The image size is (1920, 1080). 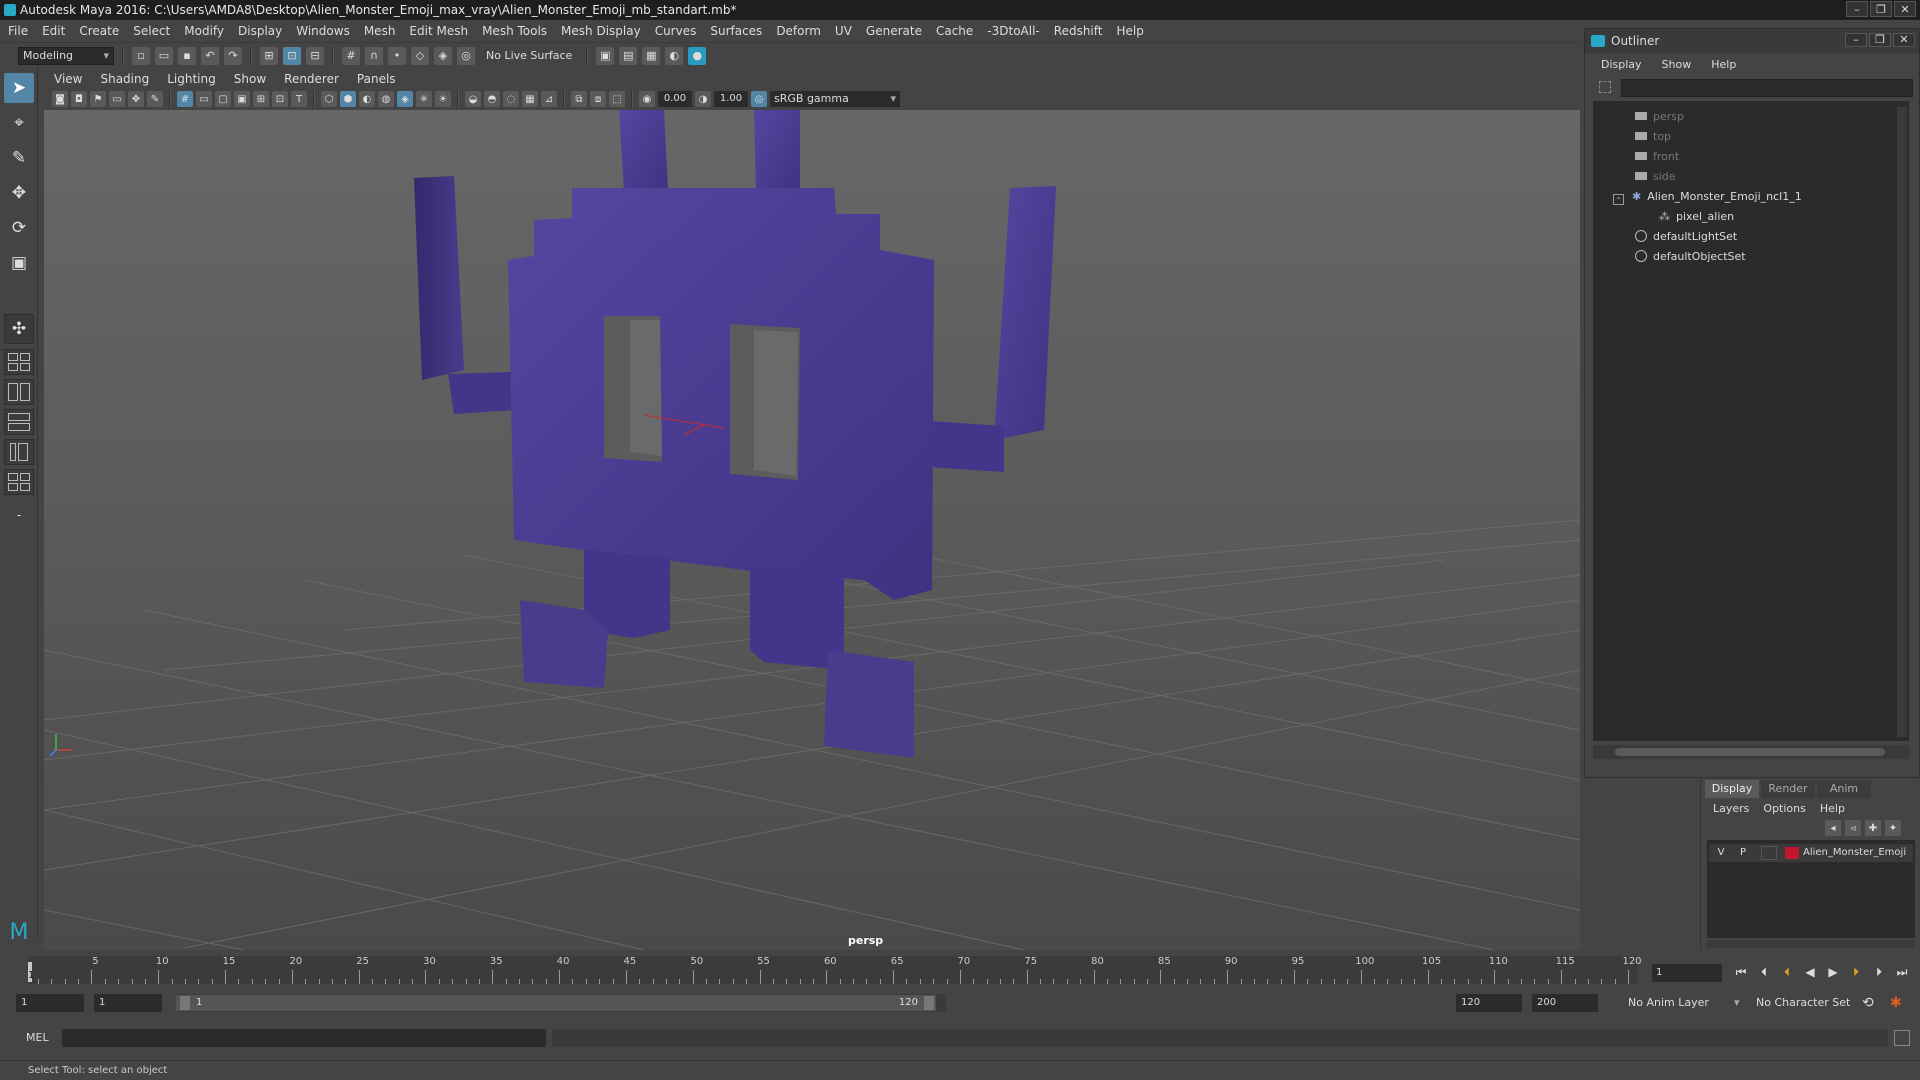 What do you see at coordinates (676, 31) in the screenshot?
I see `menu-curves: Curves` at bounding box center [676, 31].